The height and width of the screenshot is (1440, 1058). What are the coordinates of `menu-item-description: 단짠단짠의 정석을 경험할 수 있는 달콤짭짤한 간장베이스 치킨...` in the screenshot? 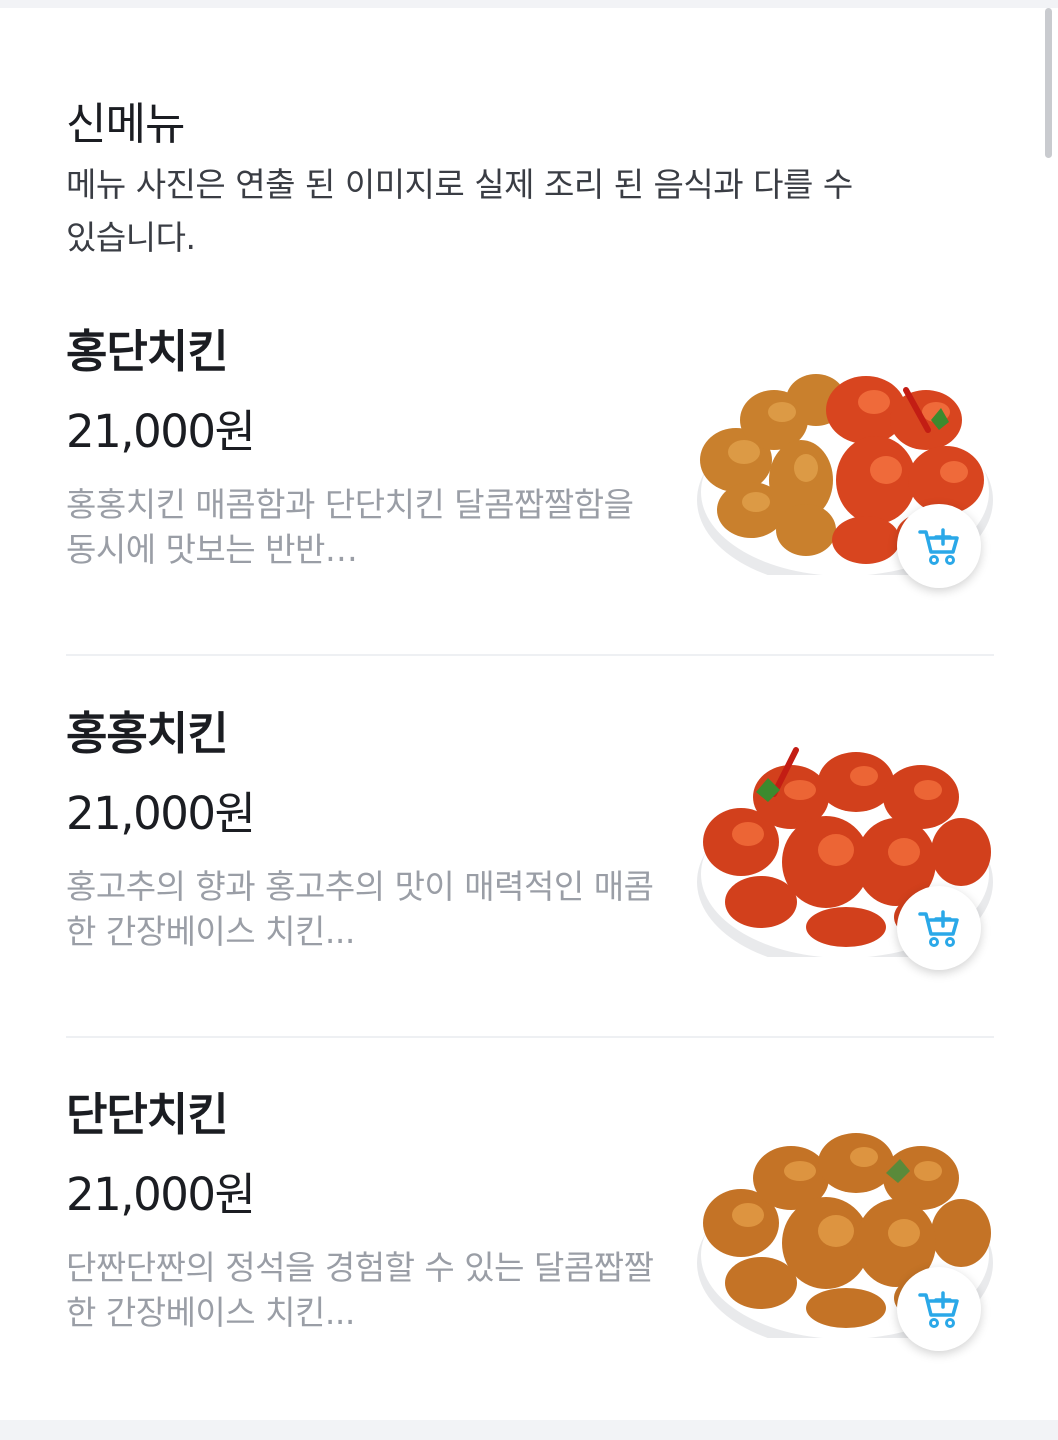 It's located at (360, 1290).